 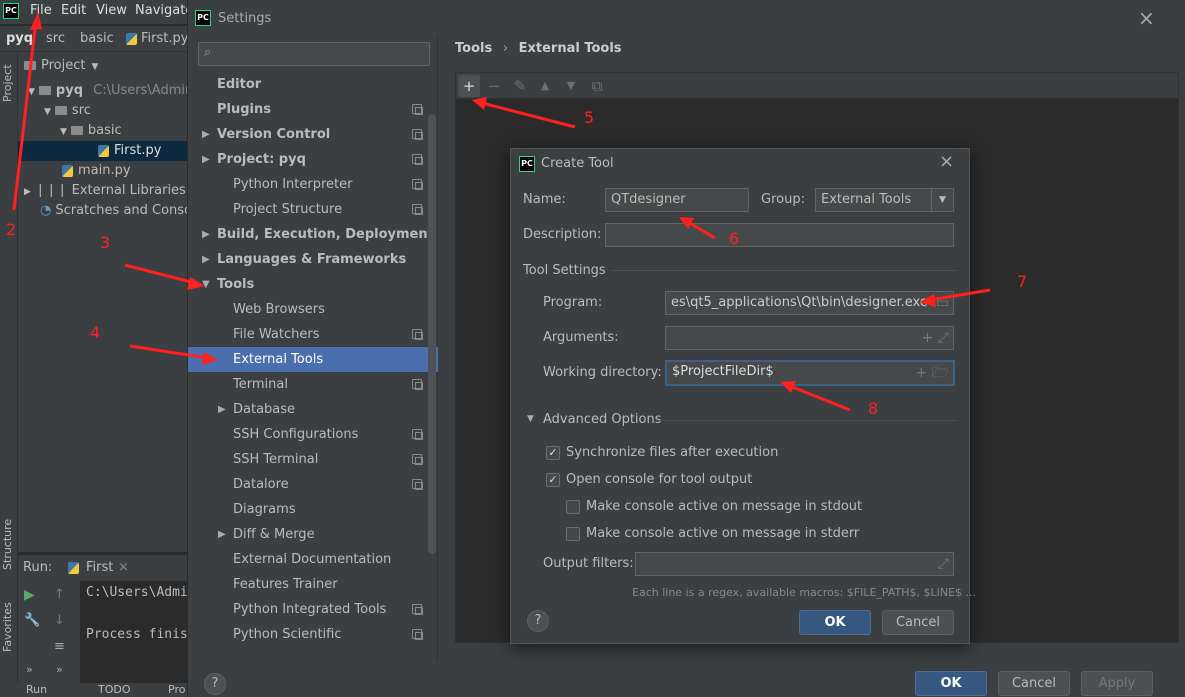 What do you see at coordinates (116, 91) in the screenshot?
I see `tree-item-pyq: ▼ pyq C:\Users\Adminis` at bounding box center [116, 91].